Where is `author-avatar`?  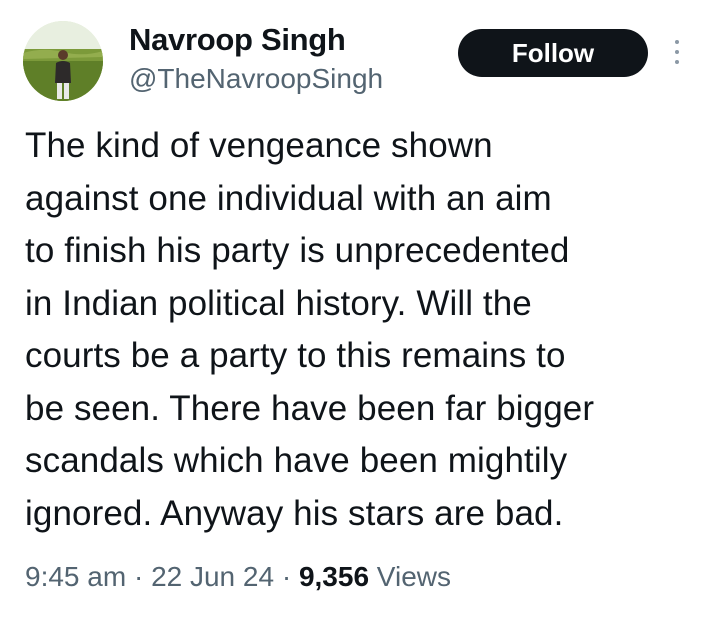
author-avatar is located at coordinates (63, 61).